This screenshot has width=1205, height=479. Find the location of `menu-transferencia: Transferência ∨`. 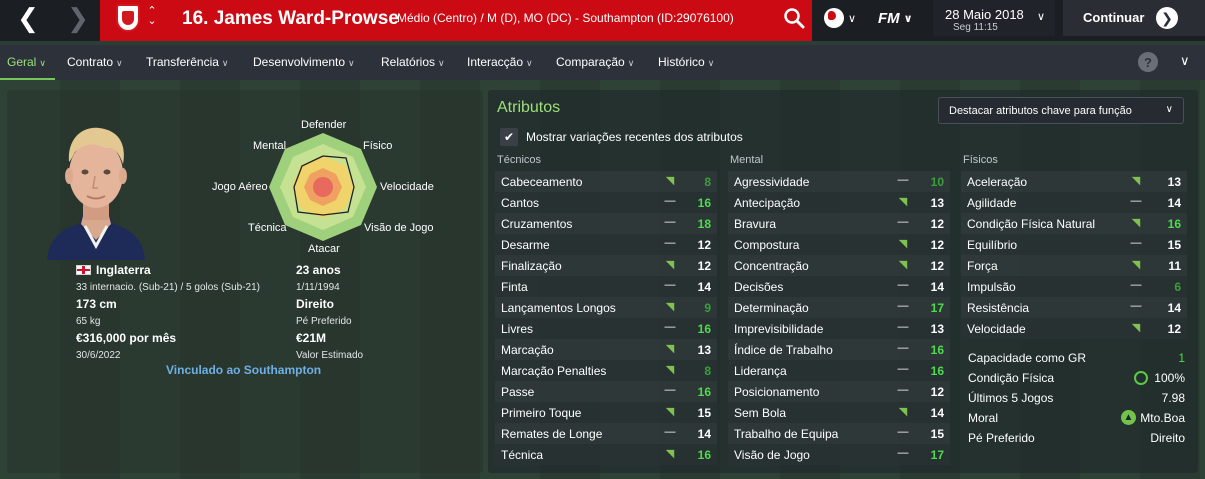

menu-transferencia: Transferência ∨ is located at coordinates (187, 62).